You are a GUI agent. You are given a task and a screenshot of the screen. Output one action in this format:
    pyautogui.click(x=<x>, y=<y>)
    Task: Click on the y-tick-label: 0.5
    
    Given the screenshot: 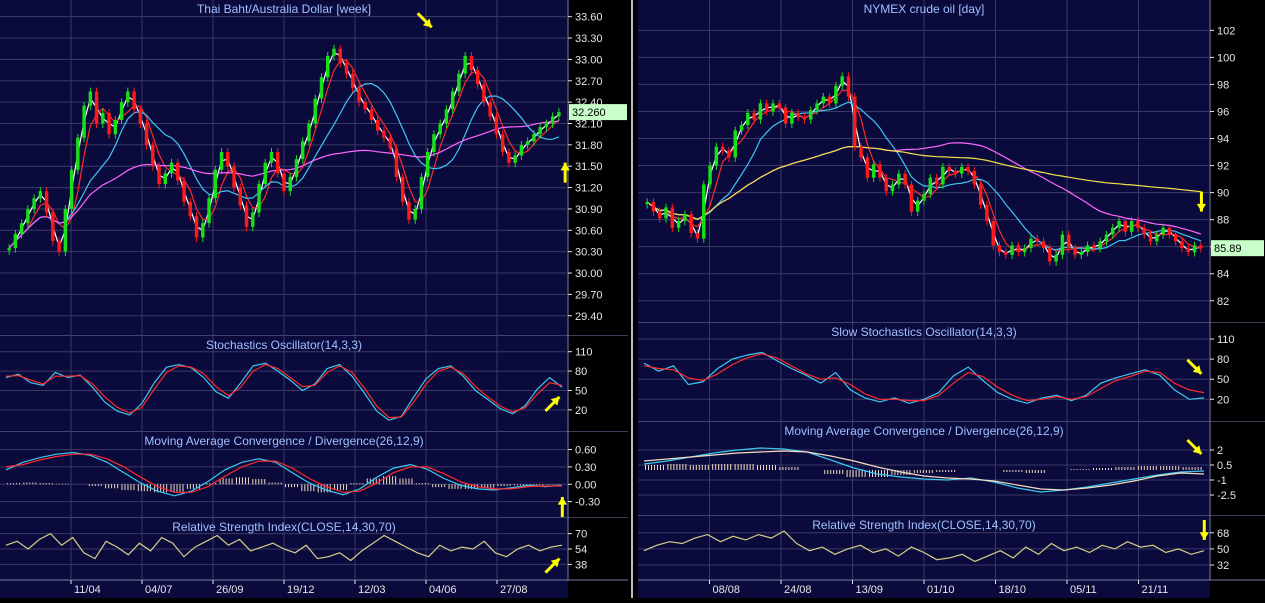 What is the action you would take?
    pyautogui.click(x=1224, y=466)
    